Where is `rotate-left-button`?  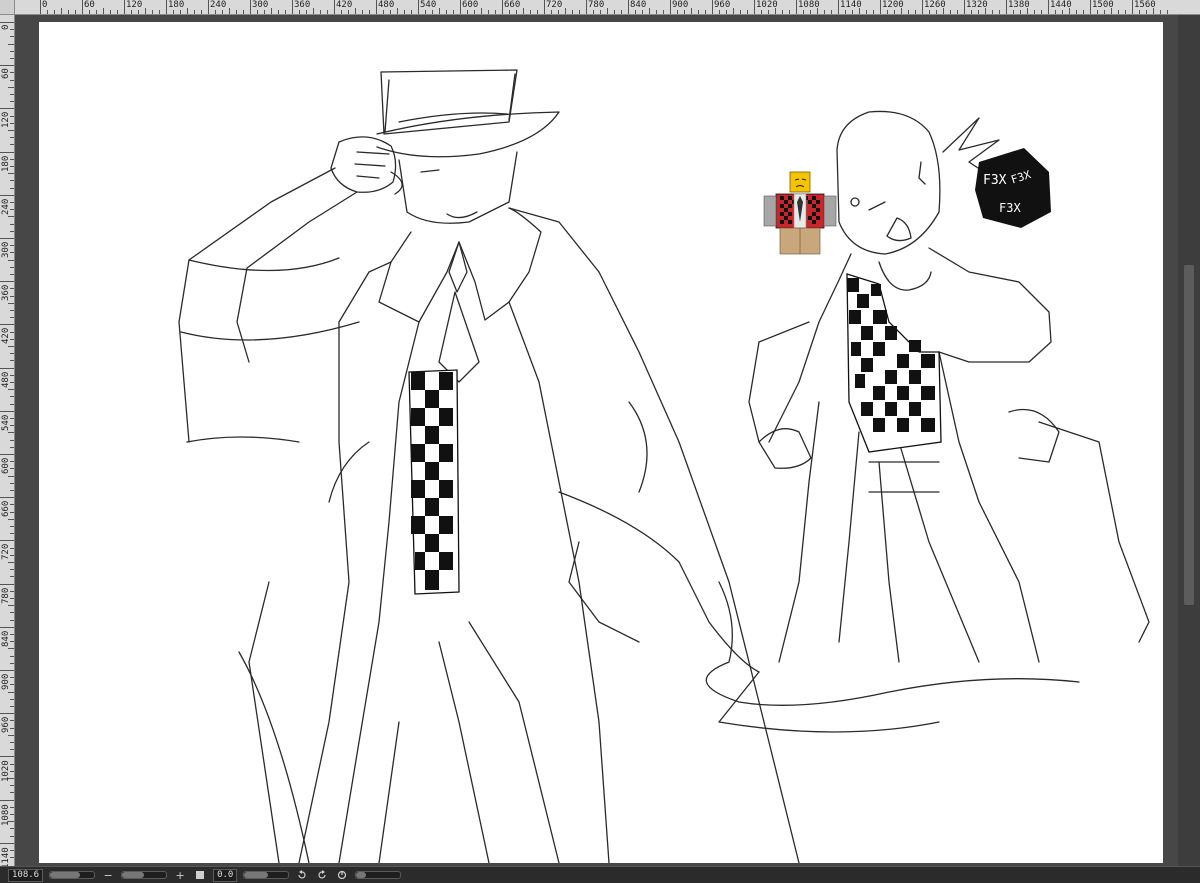
rotate-left-button is located at coordinates (302, 875).